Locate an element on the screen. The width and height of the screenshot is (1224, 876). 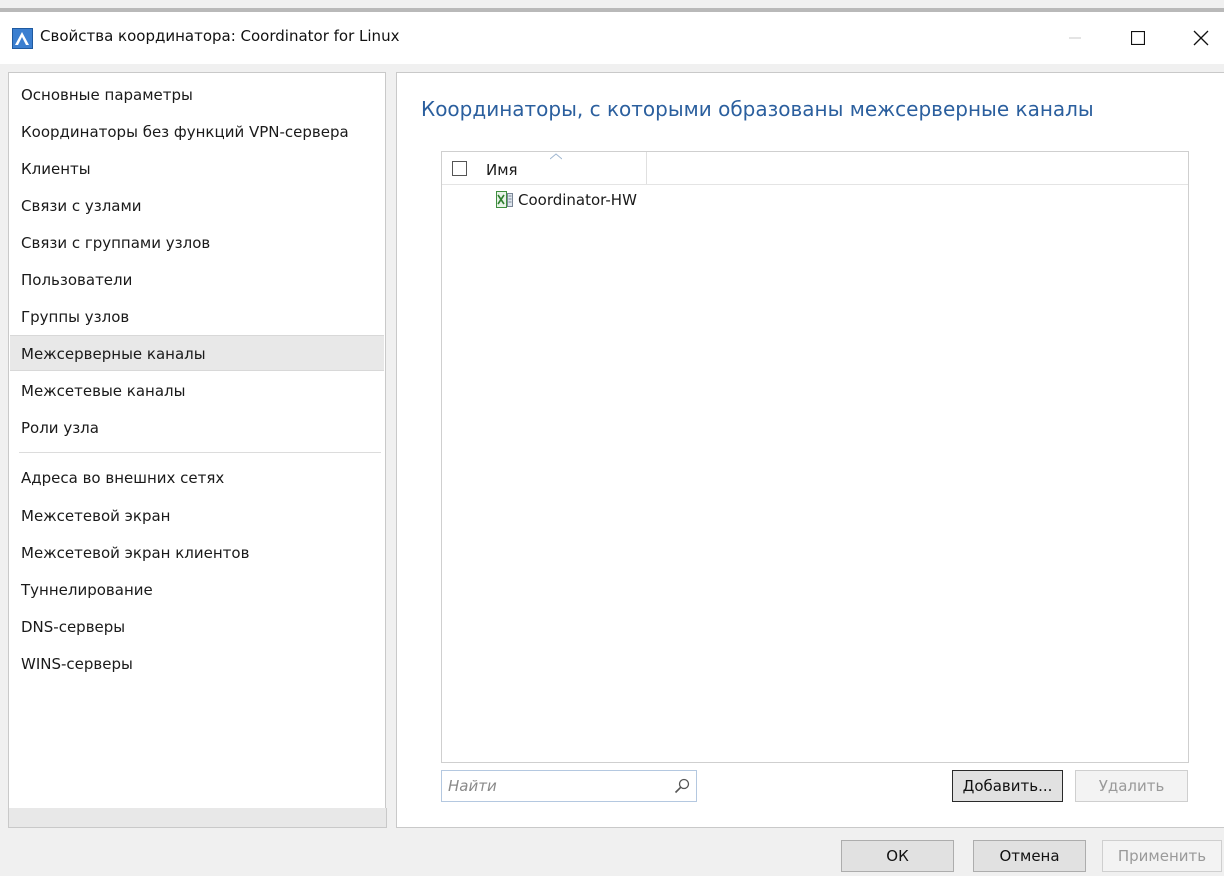
nav-separator is located at coordinates (200, 452).